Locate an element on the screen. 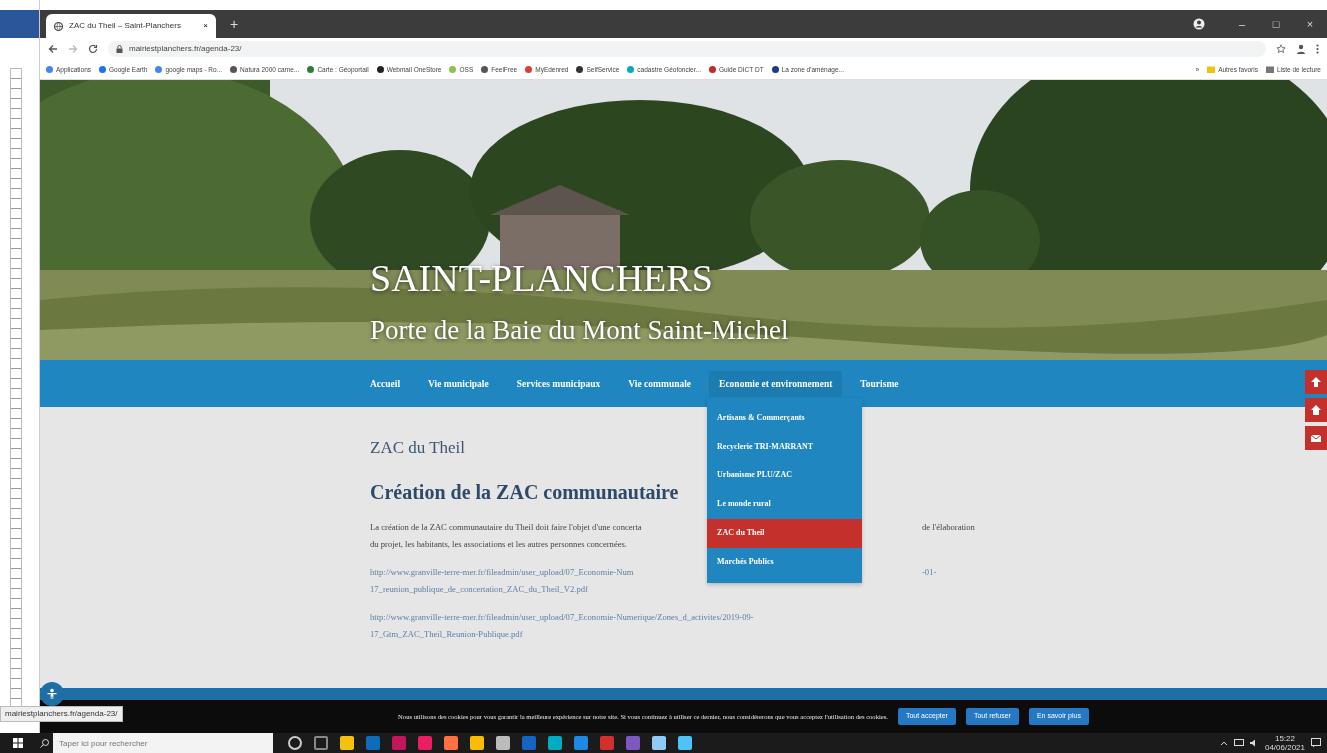 The width and height of the screenshot is (1327, 753). back-icon is located at coordinates (53, 49).